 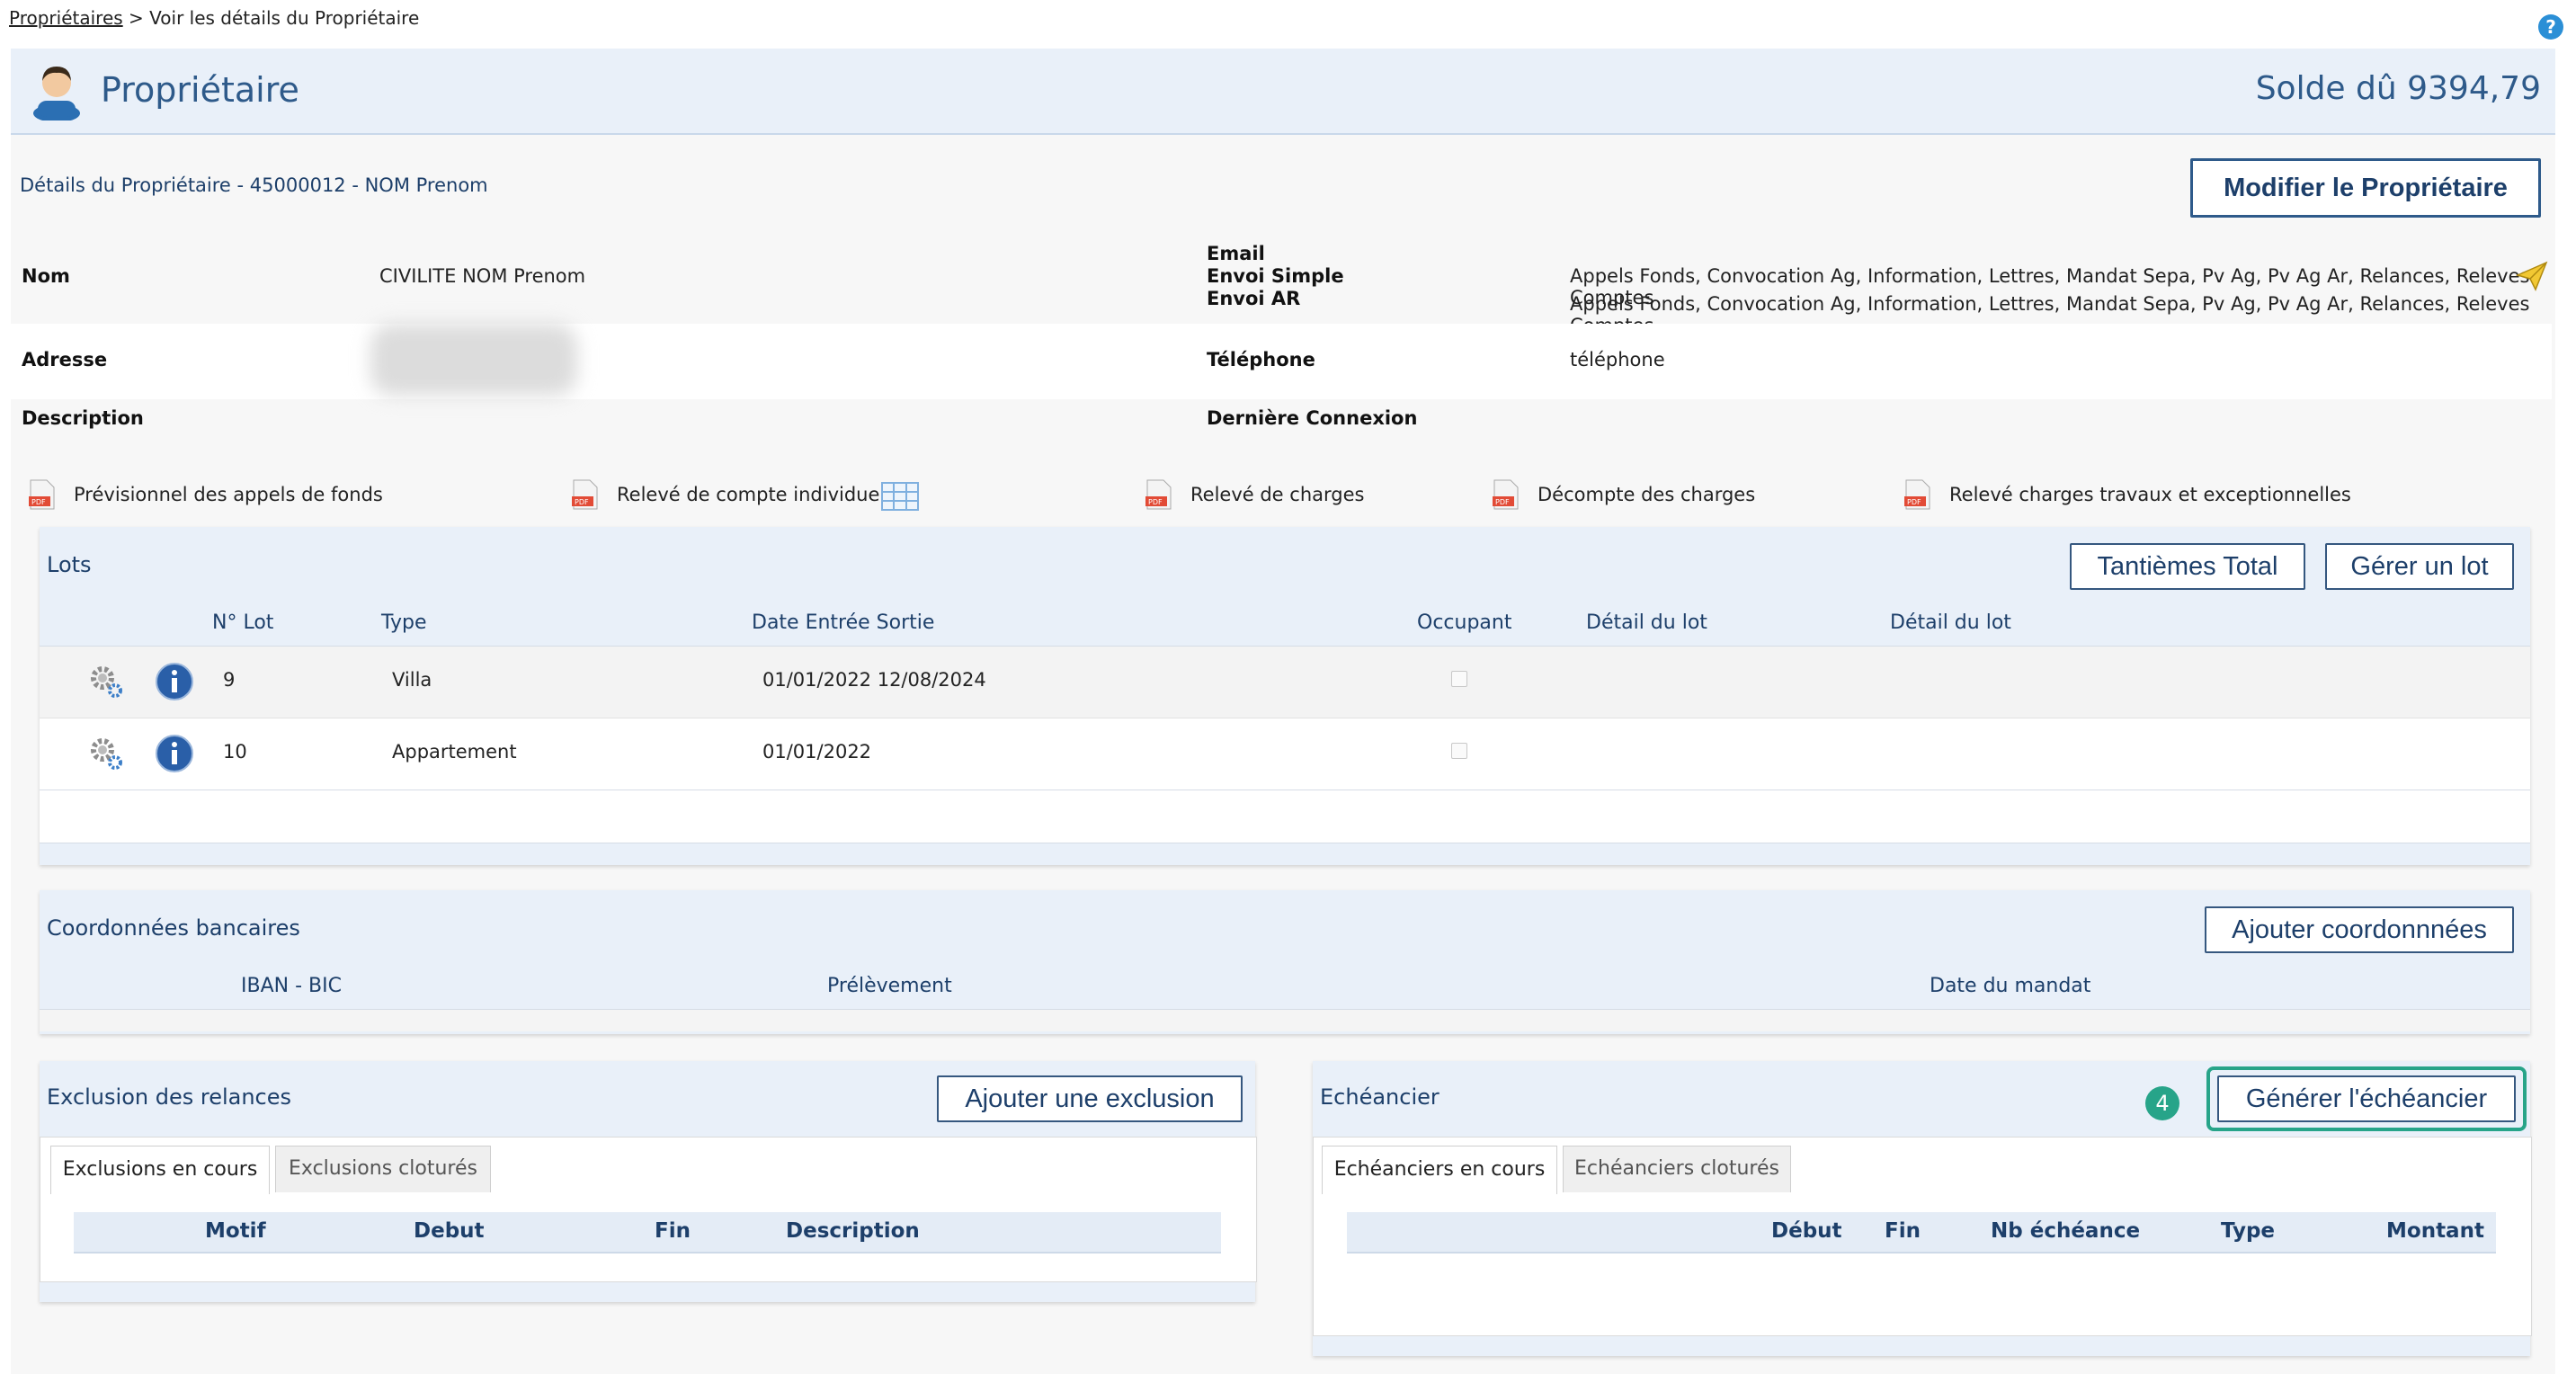 What do you see at coordinates (243, 622) in the screenshot?
I see `col-num-lot: N° Lot` at bounding box center [243, 622].